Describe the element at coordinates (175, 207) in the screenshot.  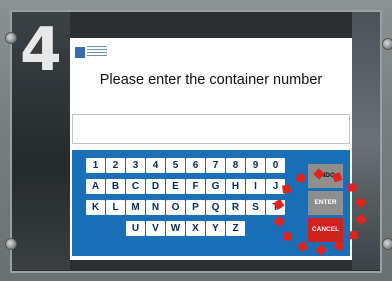
I see `key-o: O` at that location.